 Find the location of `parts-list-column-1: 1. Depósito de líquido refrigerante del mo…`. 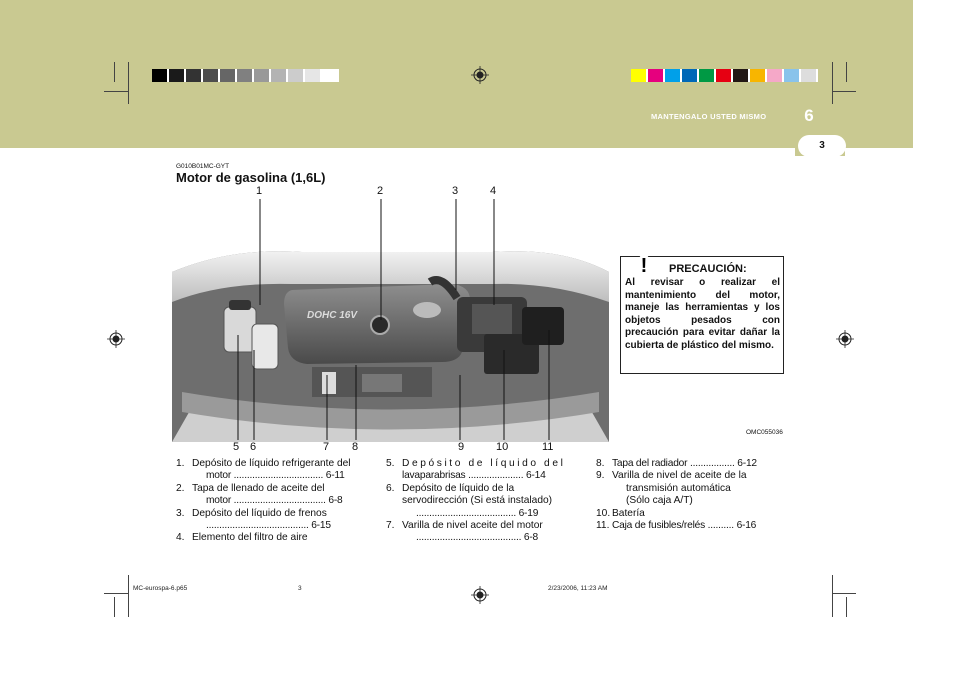

parts-list-column-1: 1. Depósito de líquido refrigerante del mo… is located at coordinates (274, 501).